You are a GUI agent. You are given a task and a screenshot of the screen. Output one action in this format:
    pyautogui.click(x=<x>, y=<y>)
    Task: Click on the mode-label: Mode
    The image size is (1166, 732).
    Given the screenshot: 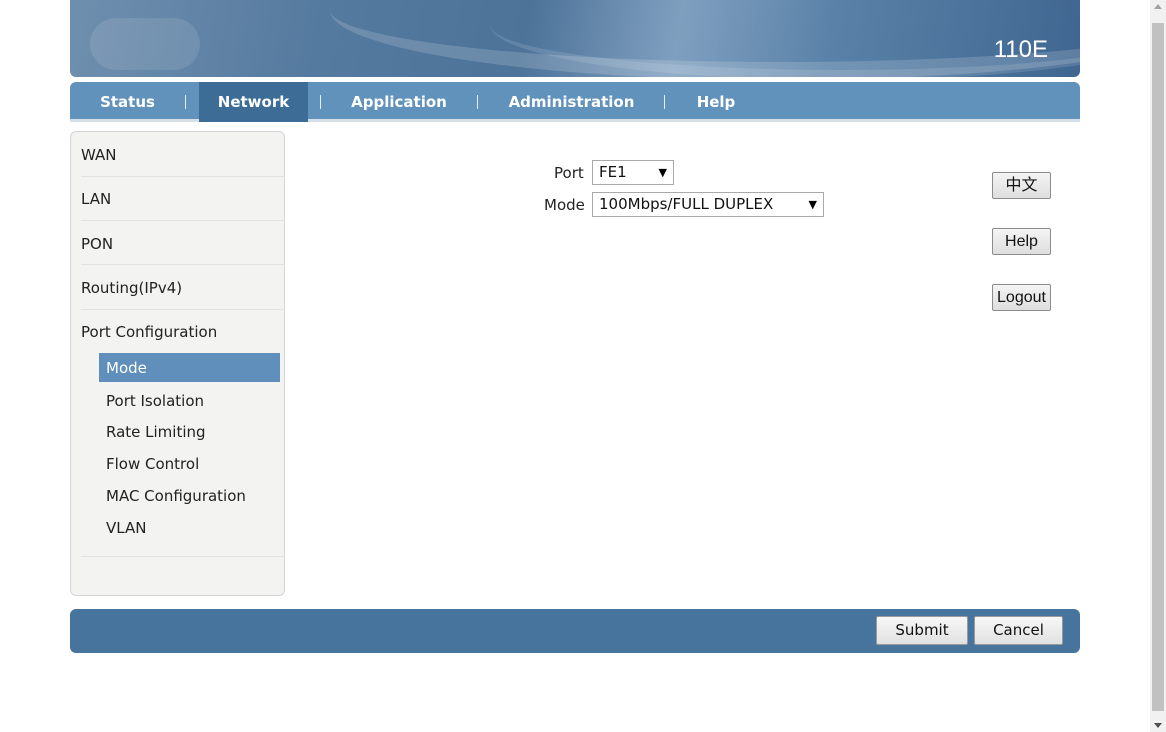 What is the action you would take?
    pyautogui.click(x=564, y=205)
    